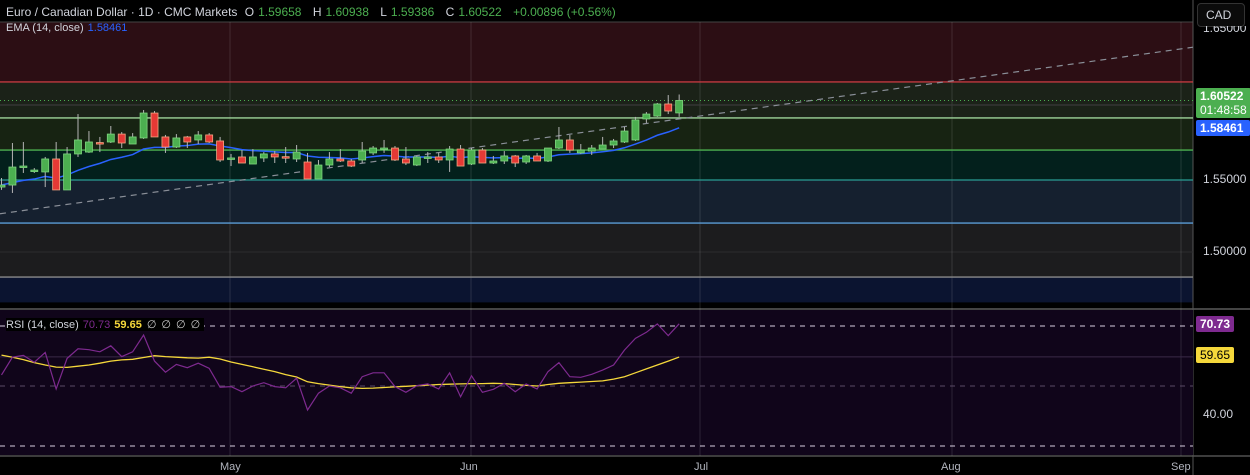  Describe the element at coordinates (280, 12) in the screenshot. I see `open-value: 1.59658` at that location.